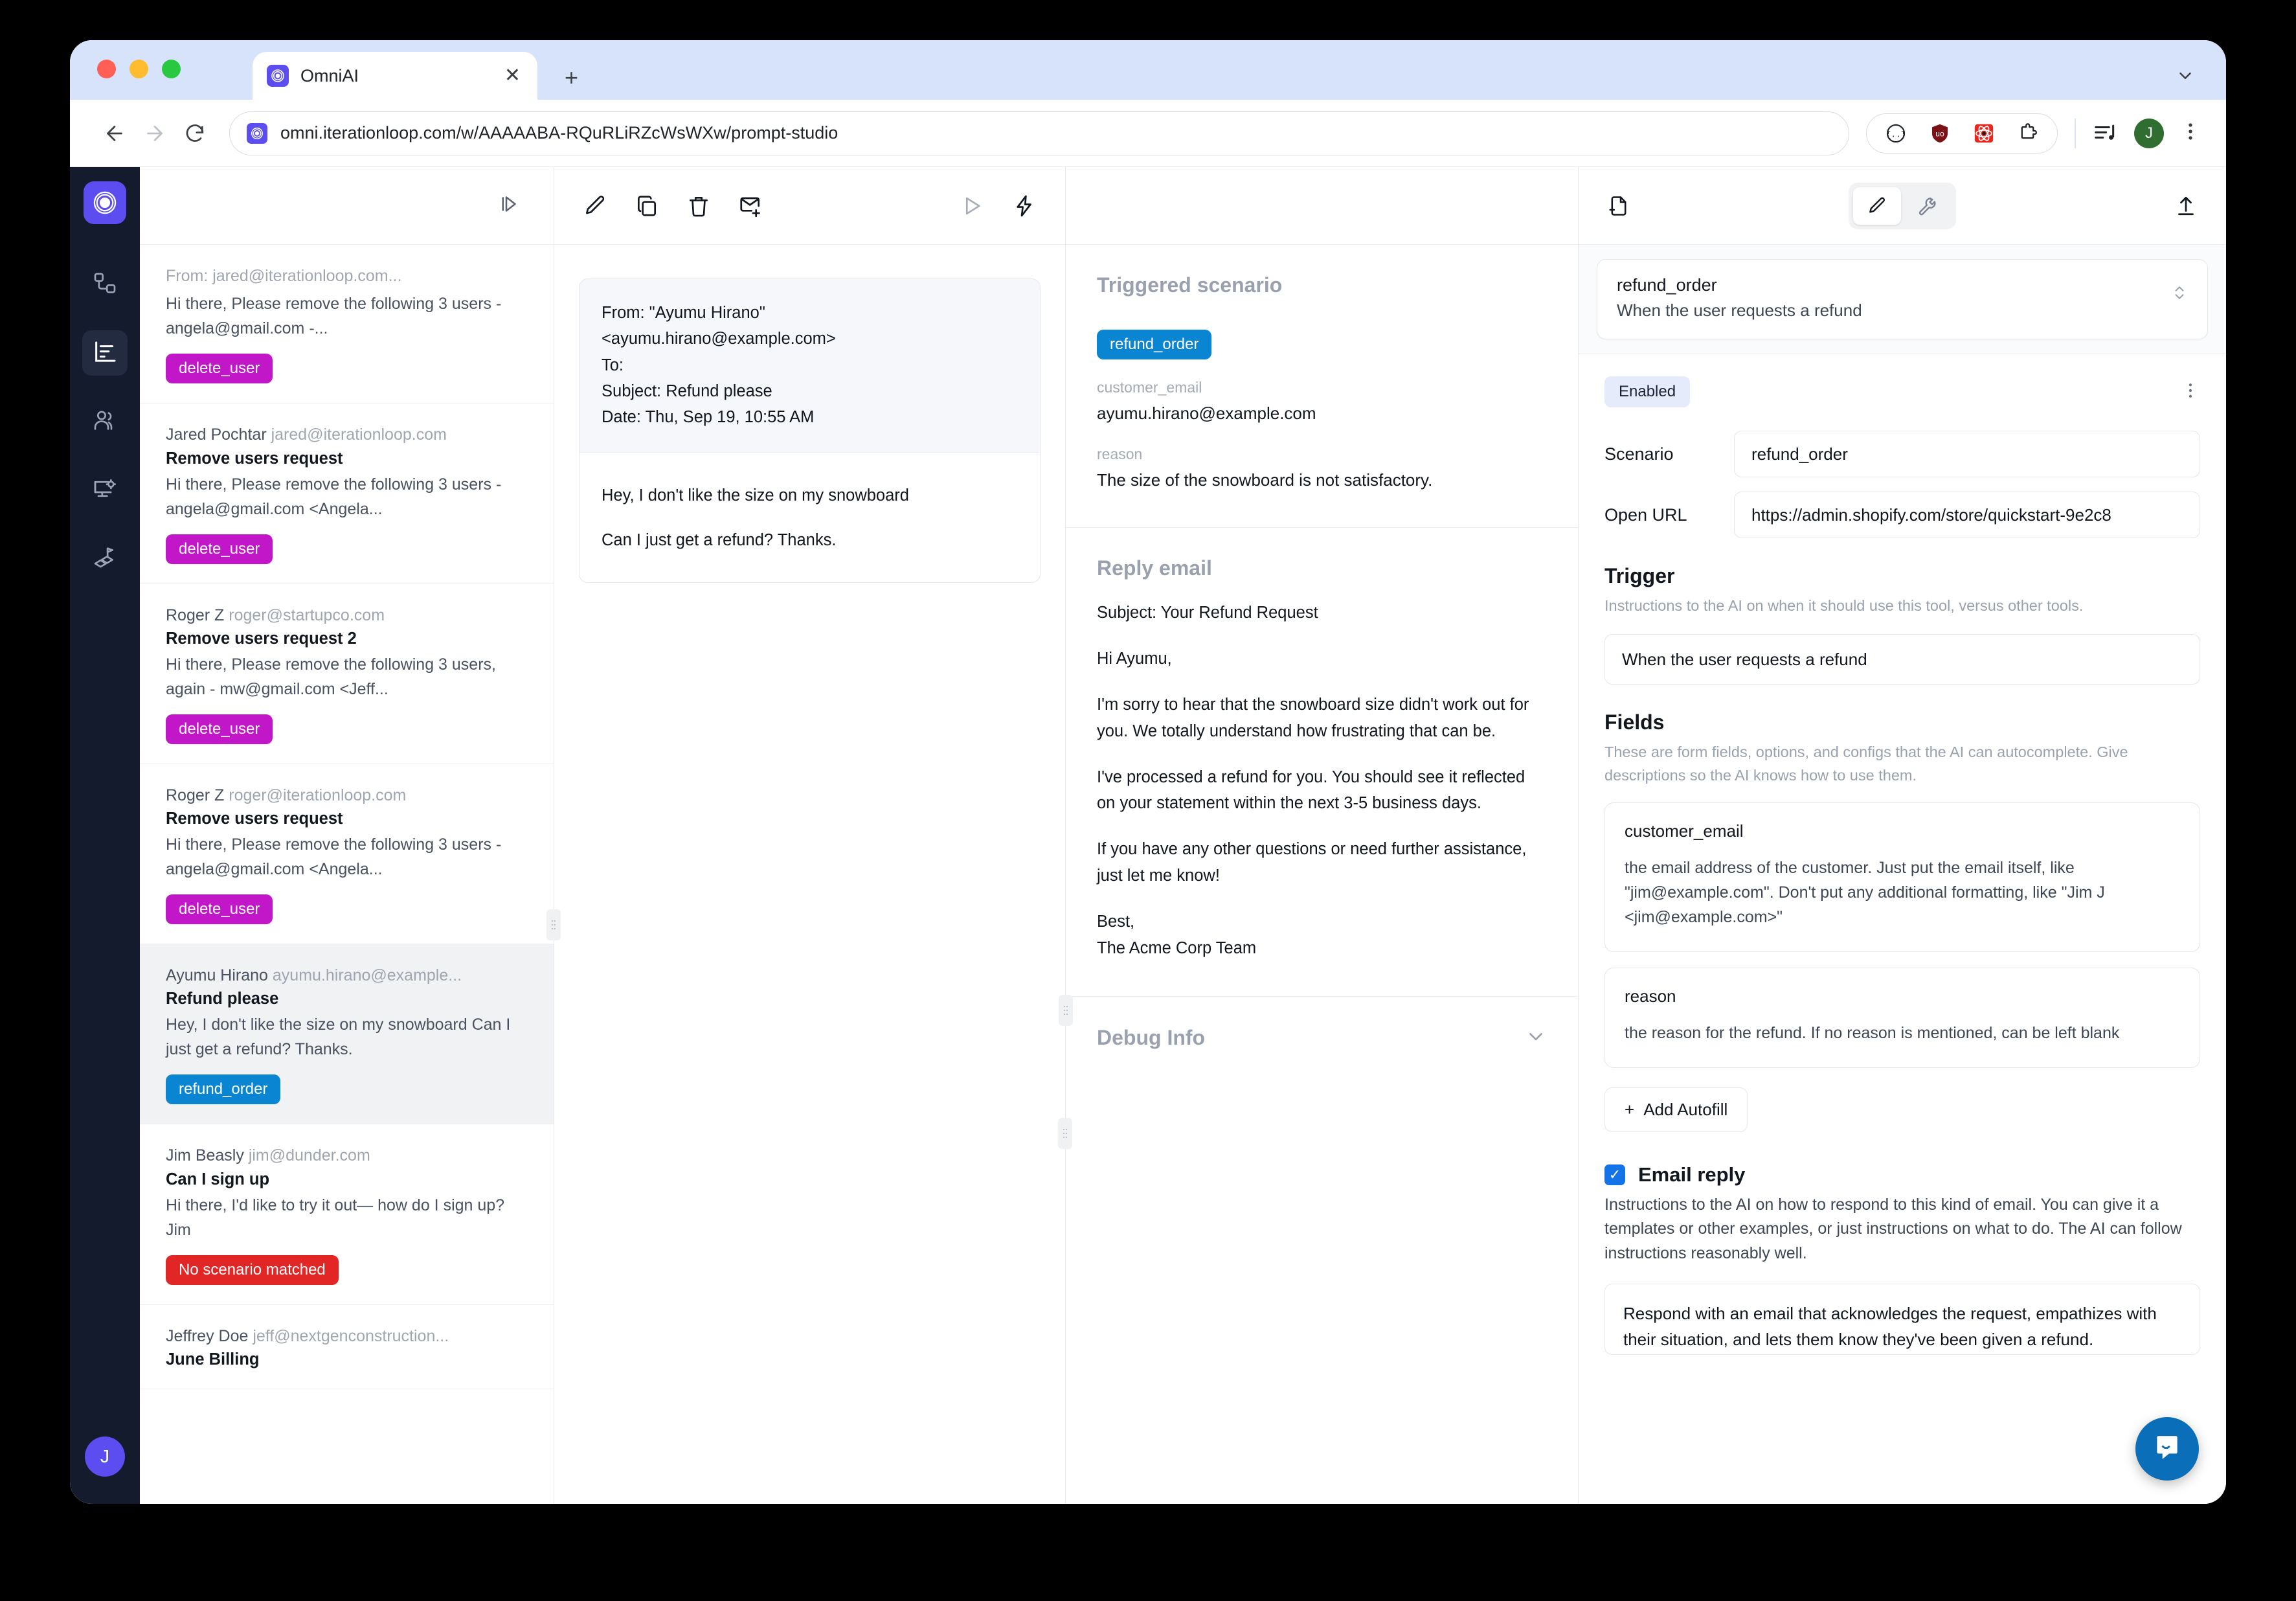  I want to click on sidebar-item-devices, so click(105, 490).